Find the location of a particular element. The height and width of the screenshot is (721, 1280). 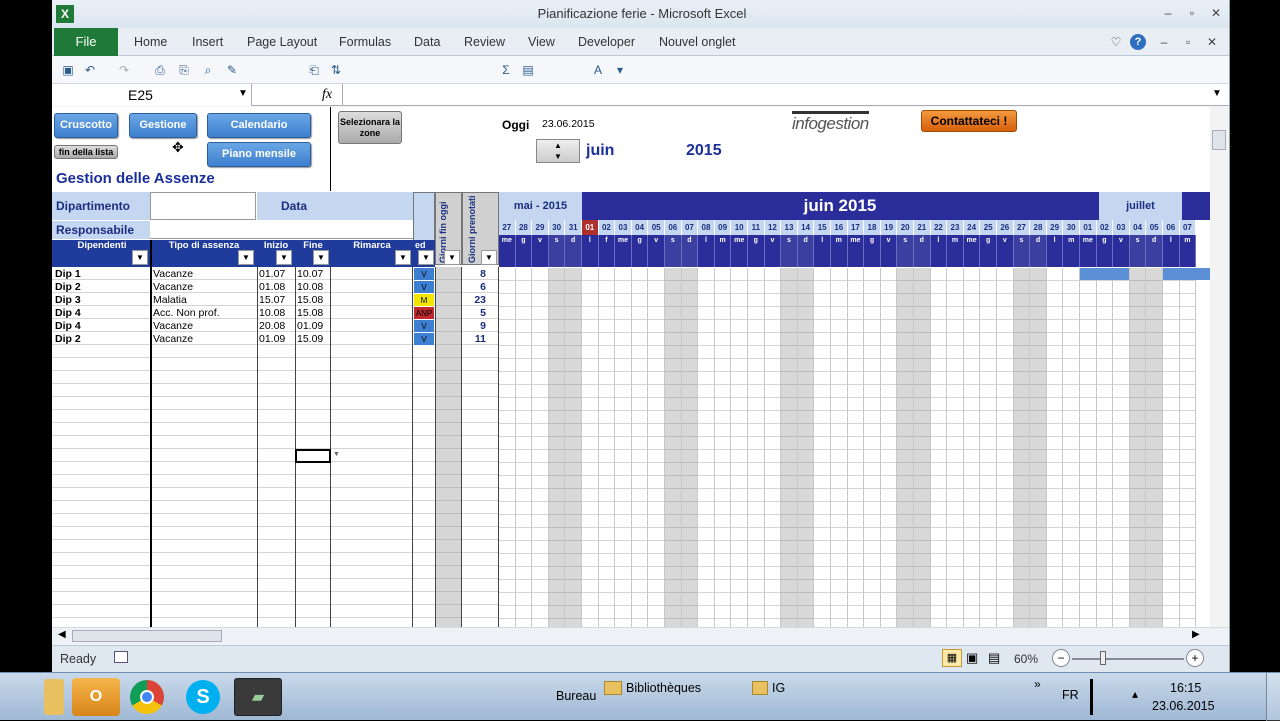

row-inizio: 01.08 is located at coordinates (277, 287).